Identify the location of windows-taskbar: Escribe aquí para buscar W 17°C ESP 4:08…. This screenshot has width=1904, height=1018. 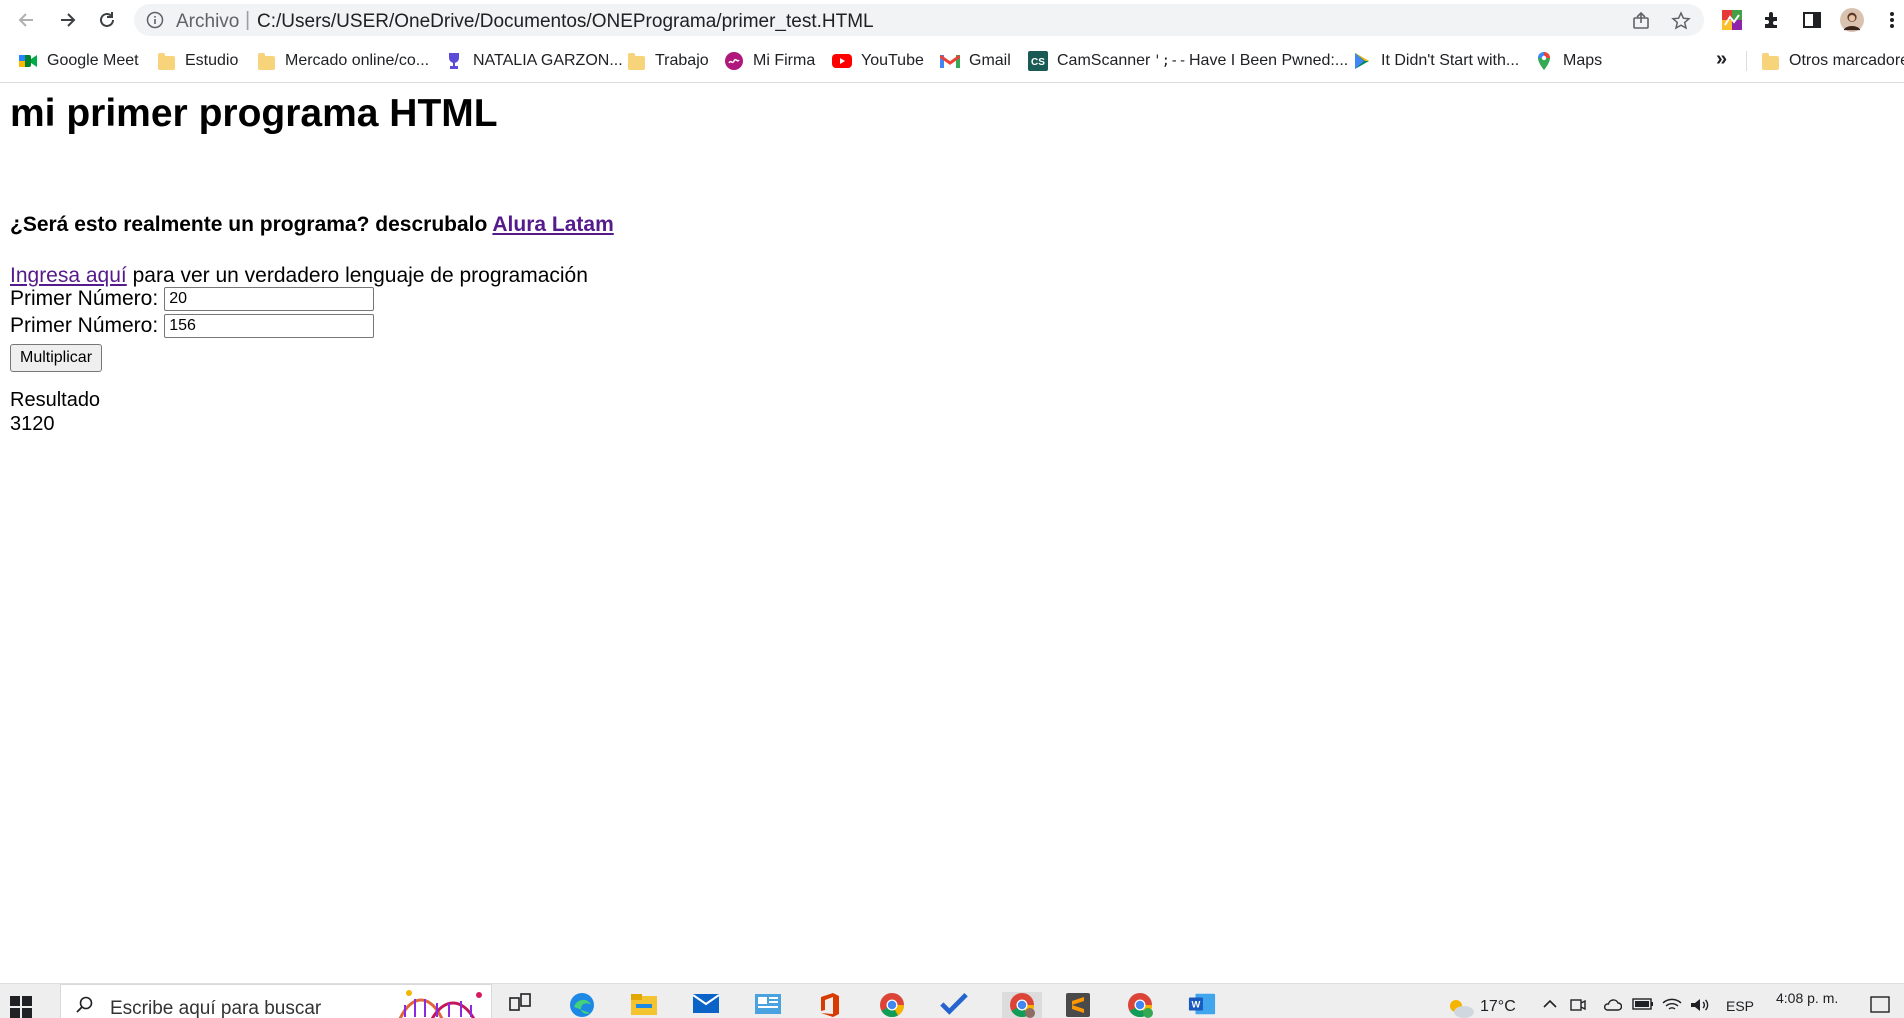
(952, 1000).